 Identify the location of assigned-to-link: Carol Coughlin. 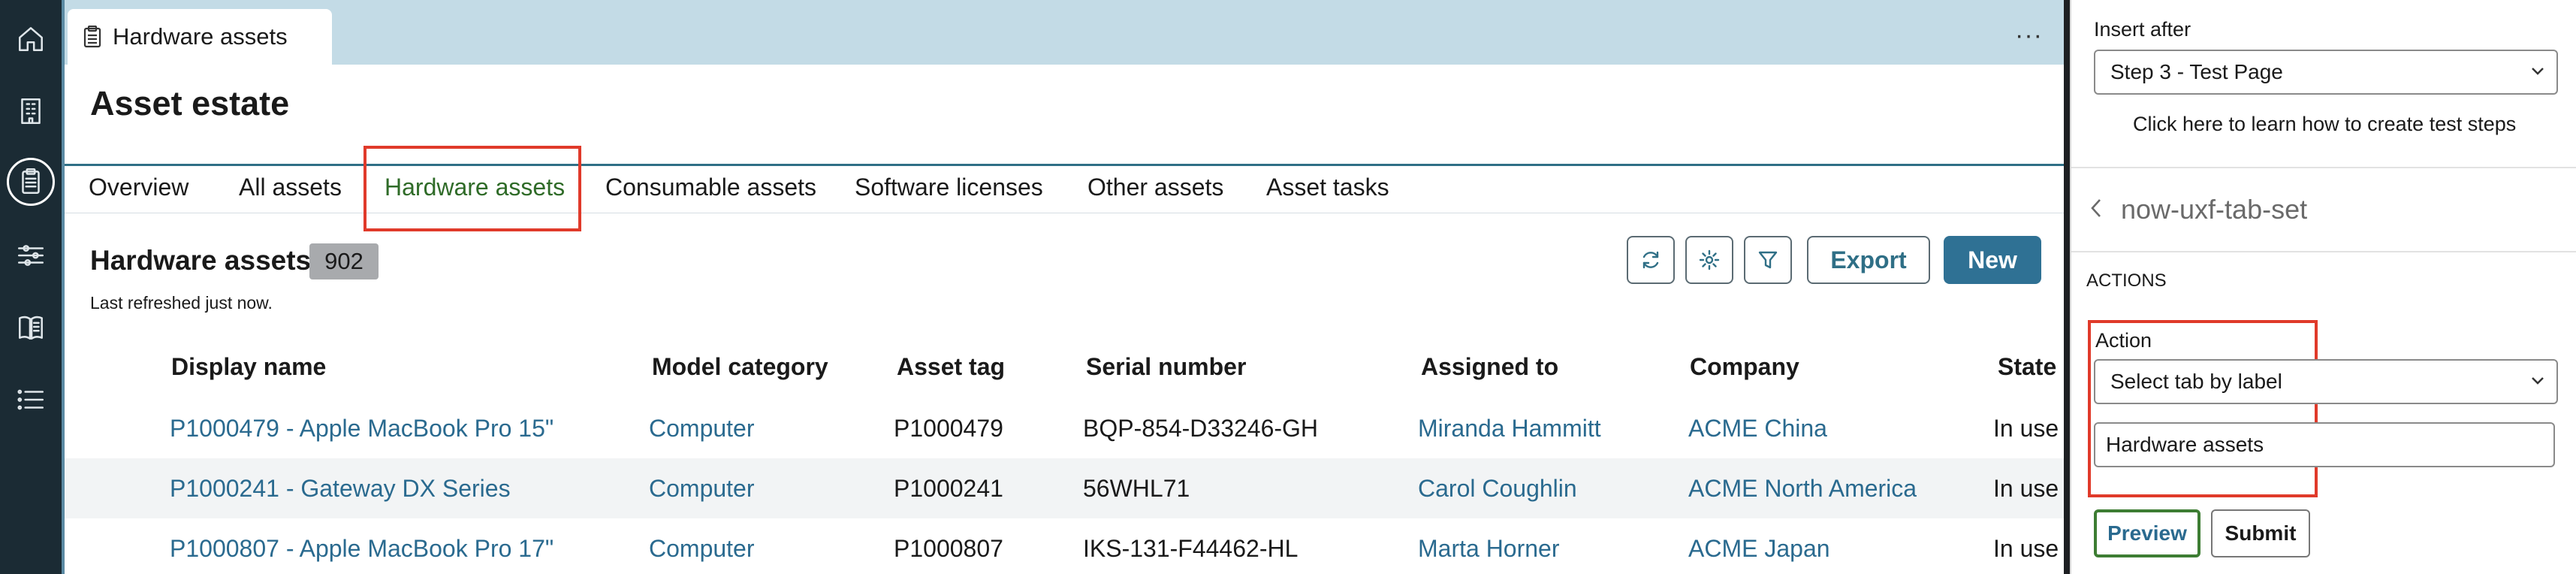
(1498, 489).